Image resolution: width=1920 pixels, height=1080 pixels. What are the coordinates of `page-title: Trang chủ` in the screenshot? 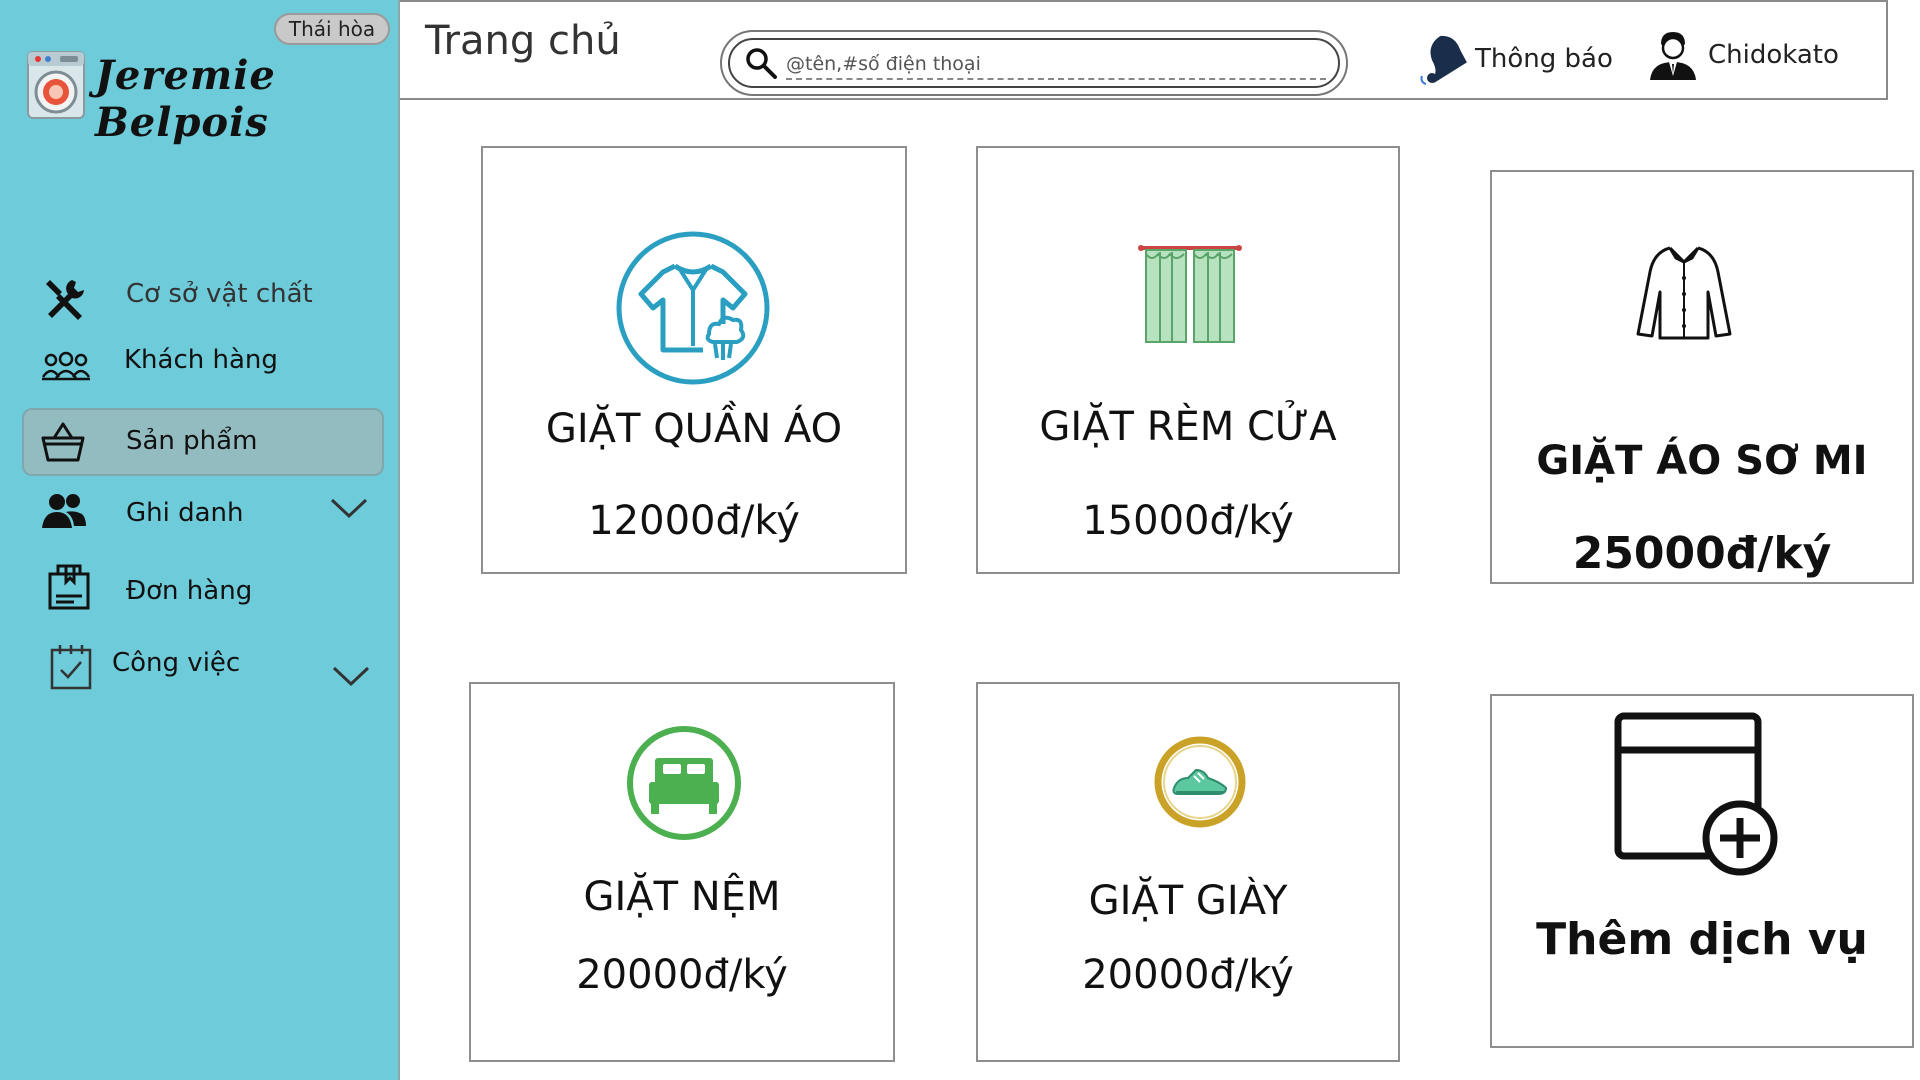 It's located at (523, 41).